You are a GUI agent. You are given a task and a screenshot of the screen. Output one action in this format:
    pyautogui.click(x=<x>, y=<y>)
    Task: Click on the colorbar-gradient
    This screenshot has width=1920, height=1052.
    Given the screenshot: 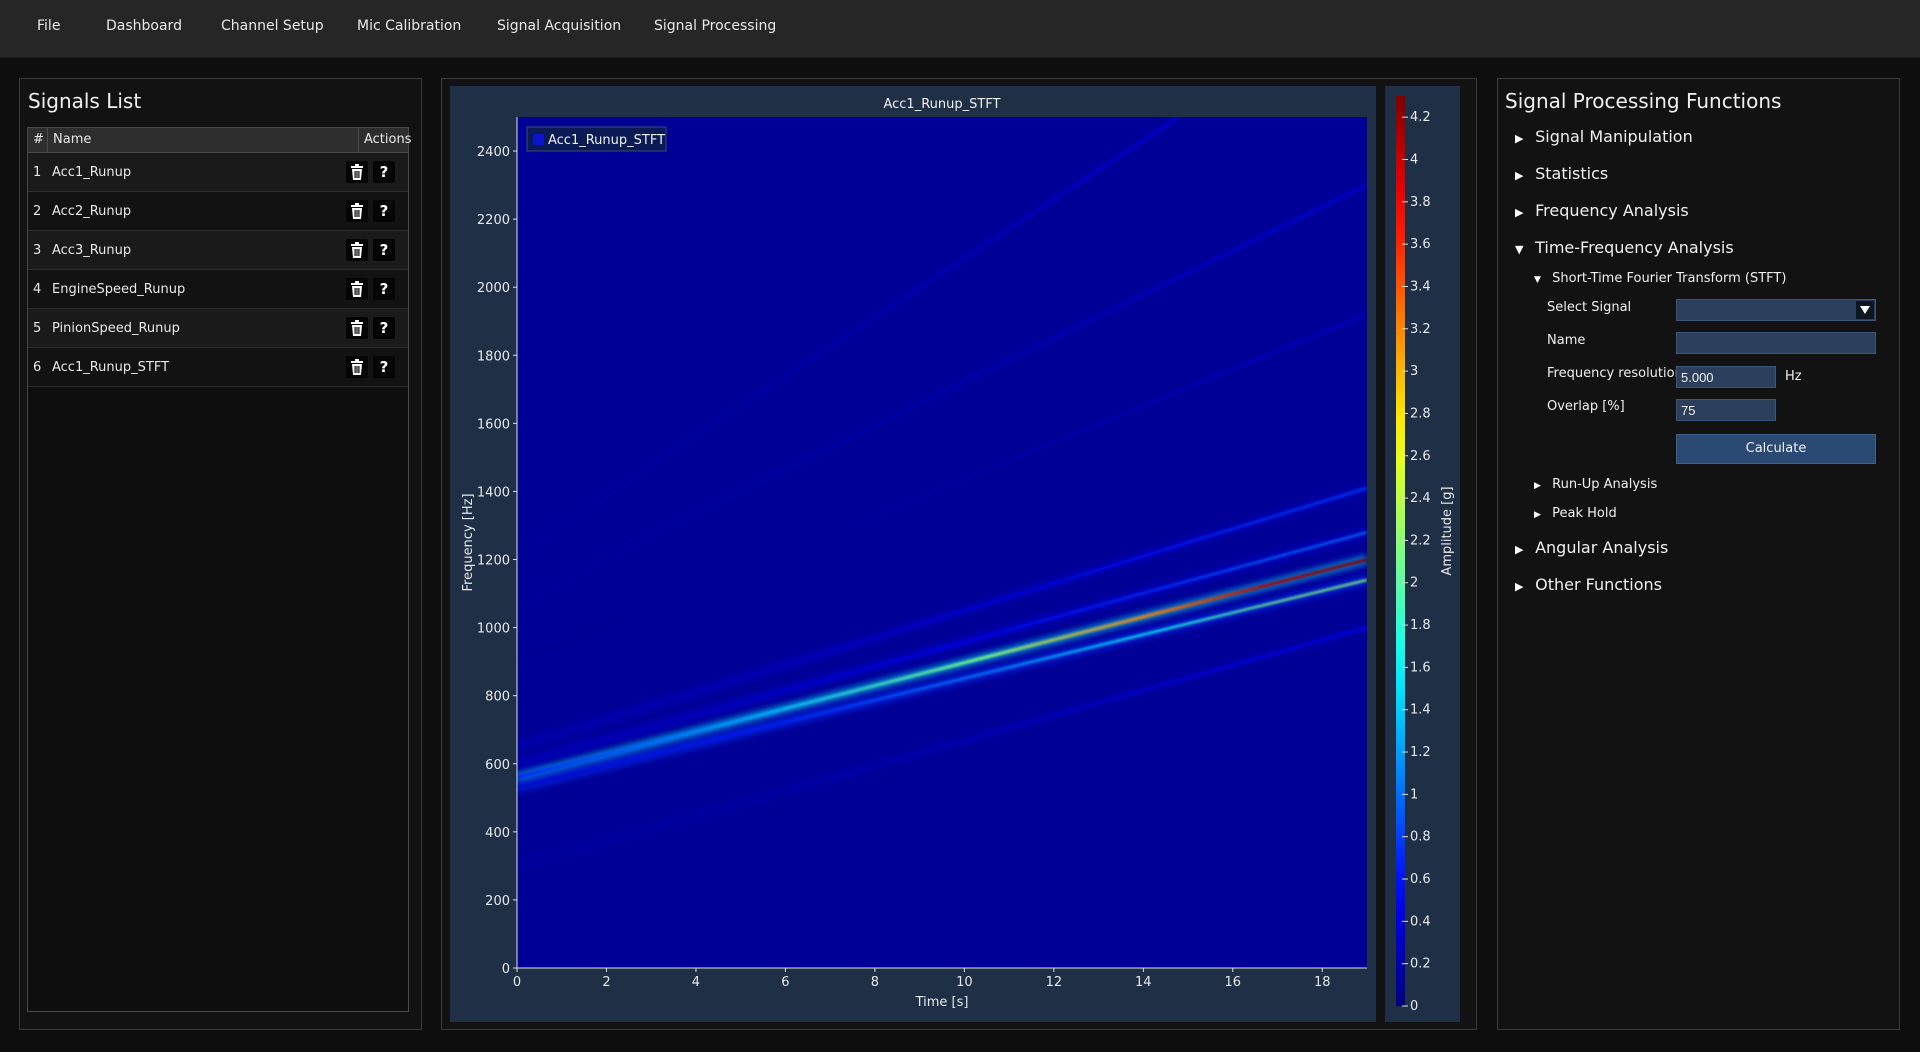 What is the action you would take?
    pyautogui.click(x=1400, y=551)
    